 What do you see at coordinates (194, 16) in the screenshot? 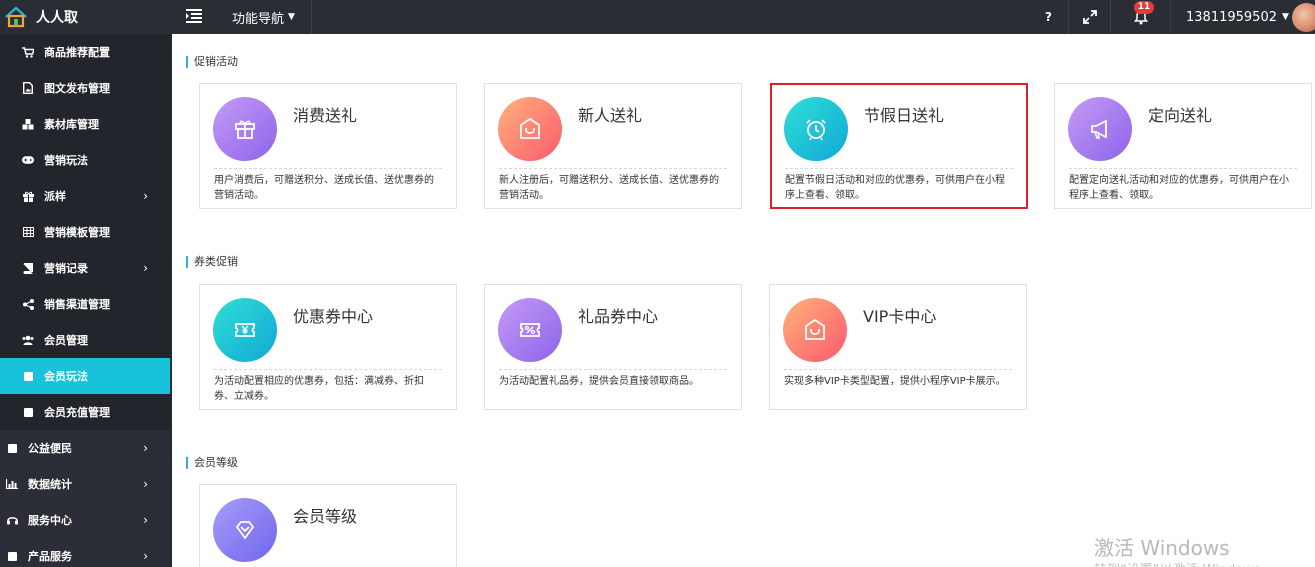
I see `menu-toggle-icon` at bounding box center [194, 16].